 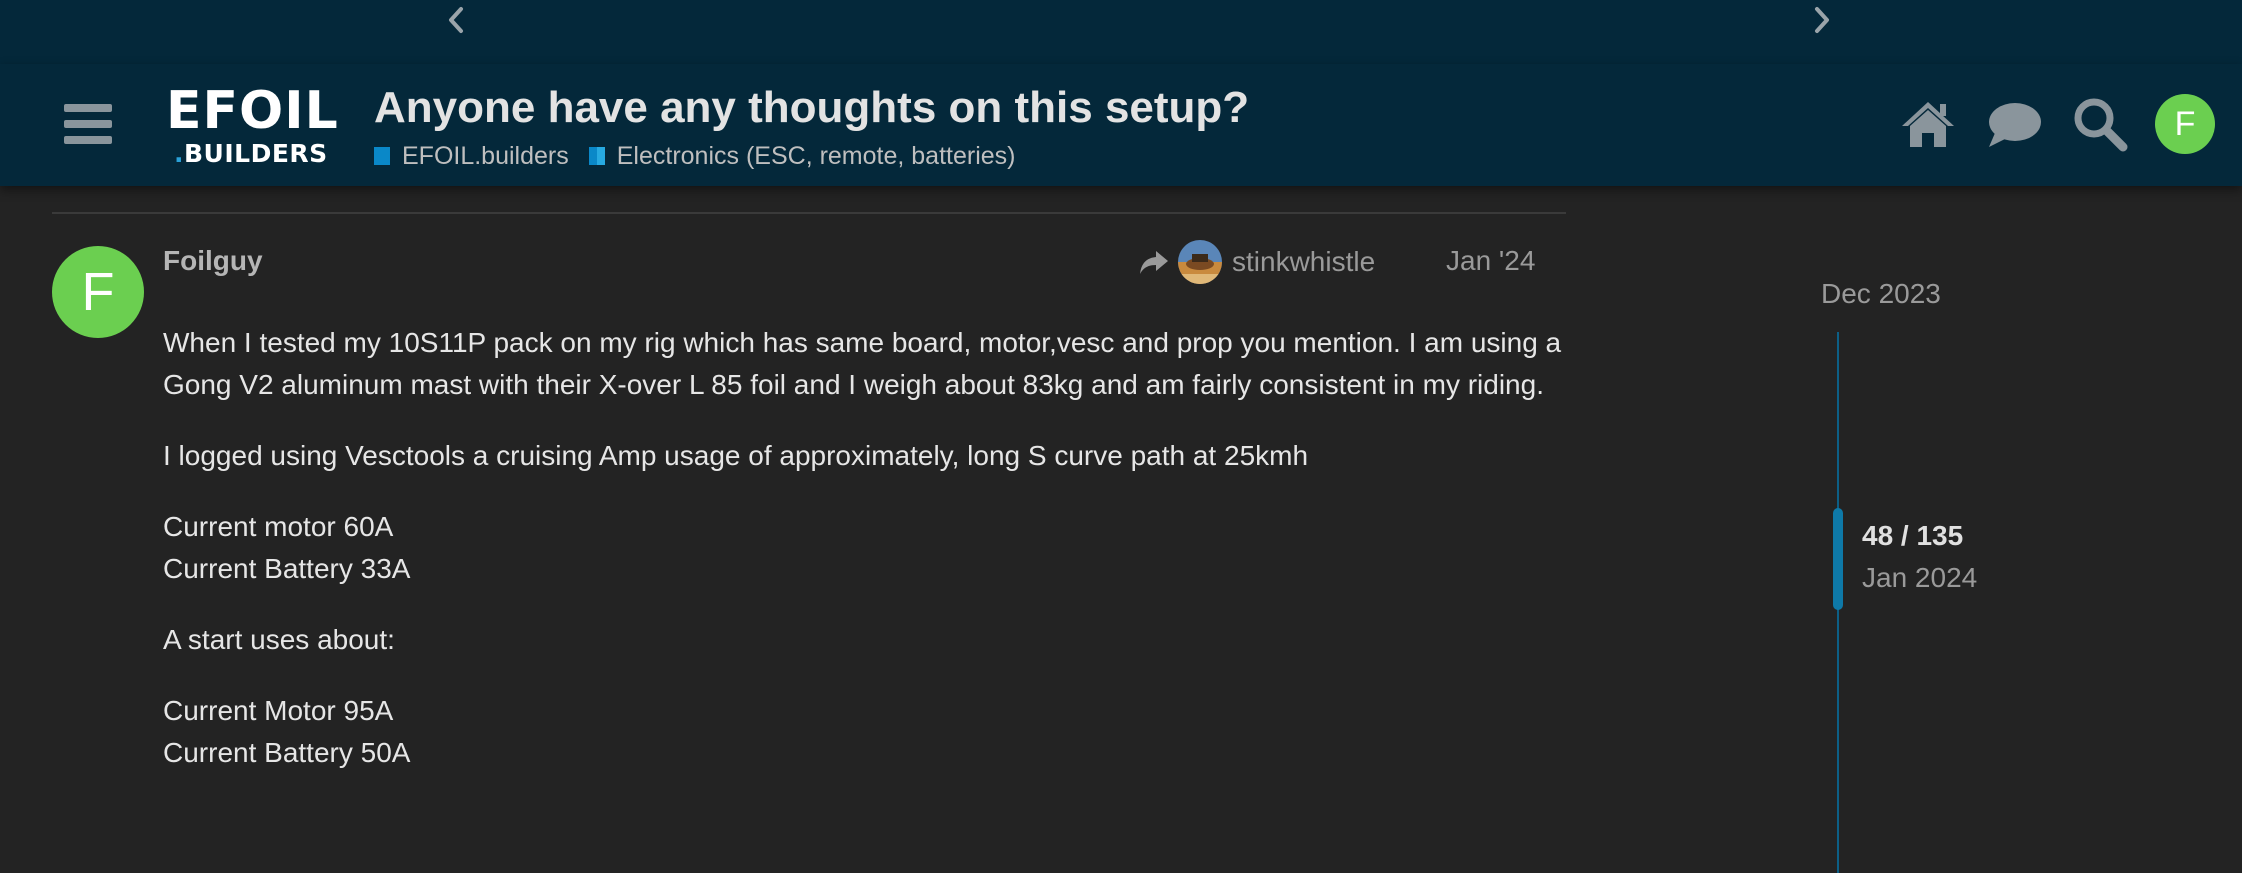 I want to click on site-logo: EFOIL .BUILDERS, so click(x=256, y=127).